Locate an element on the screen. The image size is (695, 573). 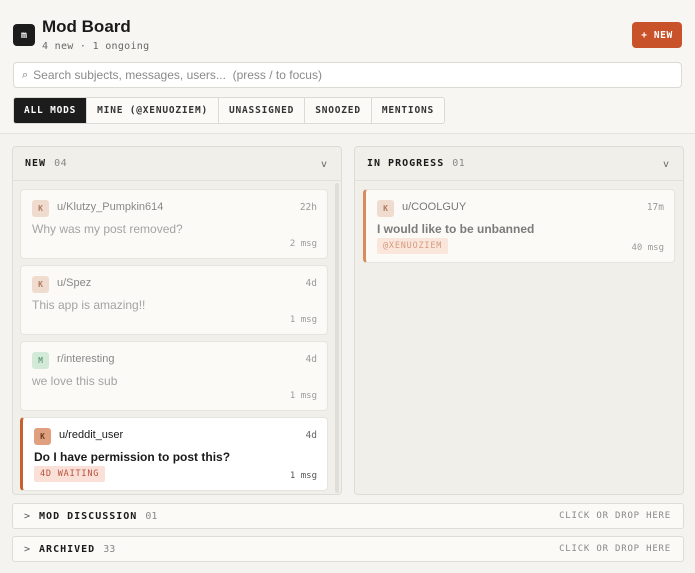
card-author: u/COOLGUY is located at coordinates (434, 207).